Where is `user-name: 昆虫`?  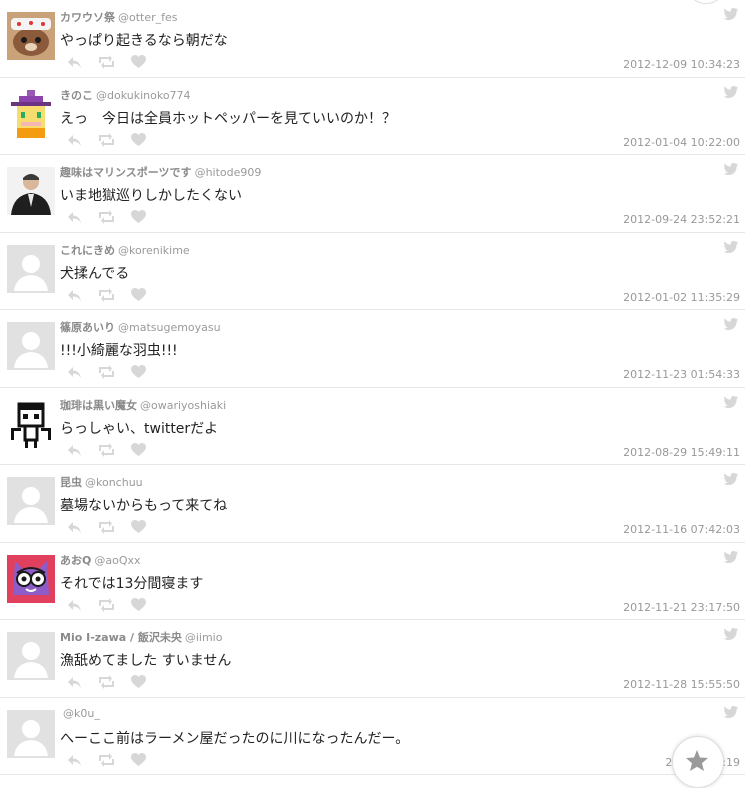 user-name: 昆虫 is located at coordinates (71, 482).